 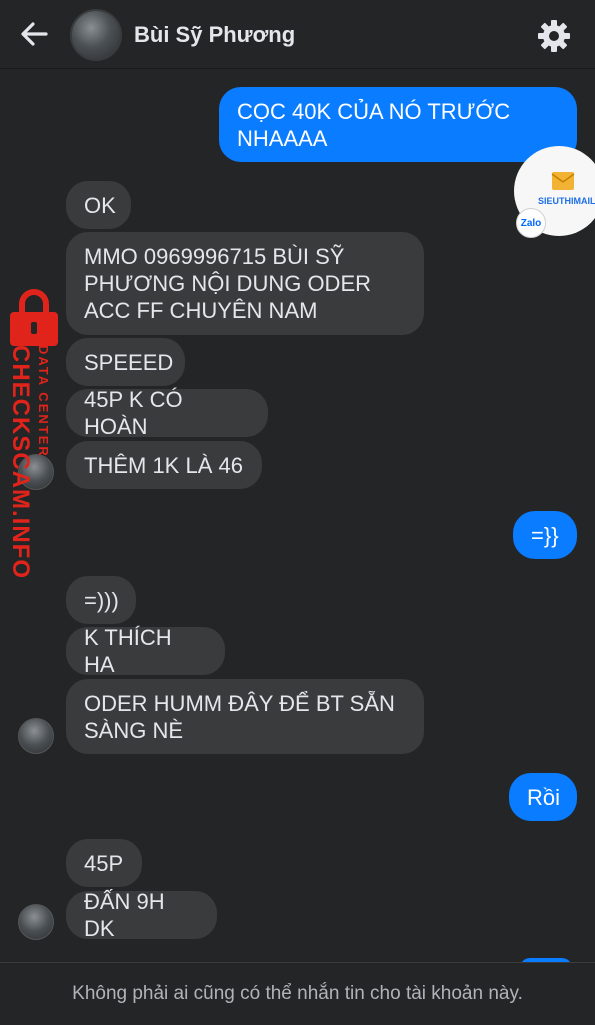 I want to click on message-incoming: 45P K CÓ HOÀN, so click(x=167, y=413).